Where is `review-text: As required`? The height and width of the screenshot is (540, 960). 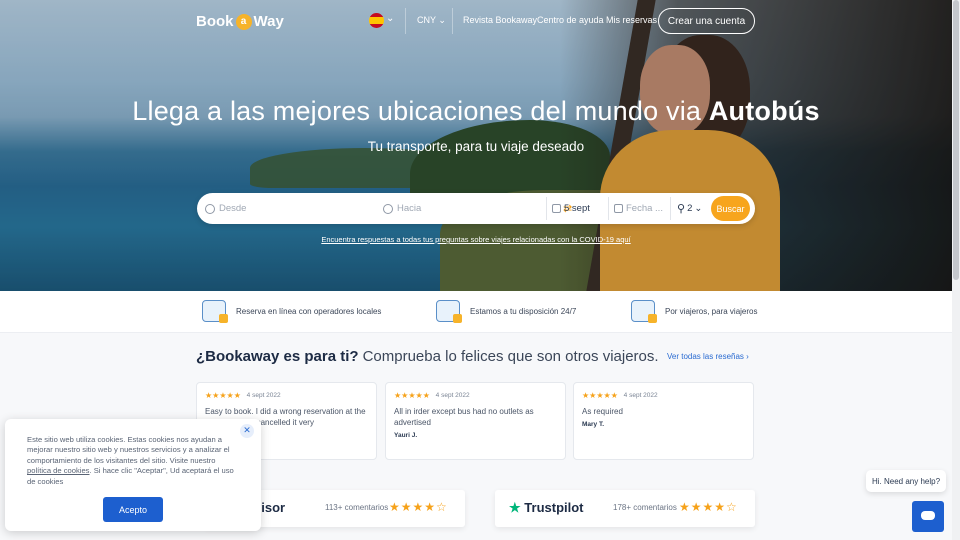
review-text: As required is located at coordinates (602, 411).